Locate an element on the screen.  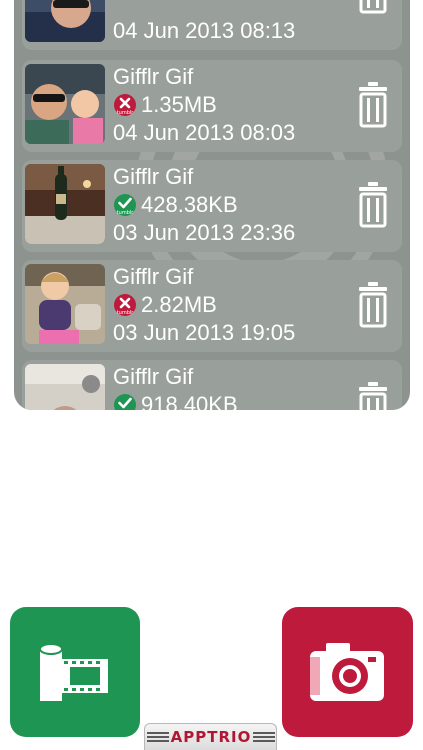
camera-icon is located at coordinates (347, 672).